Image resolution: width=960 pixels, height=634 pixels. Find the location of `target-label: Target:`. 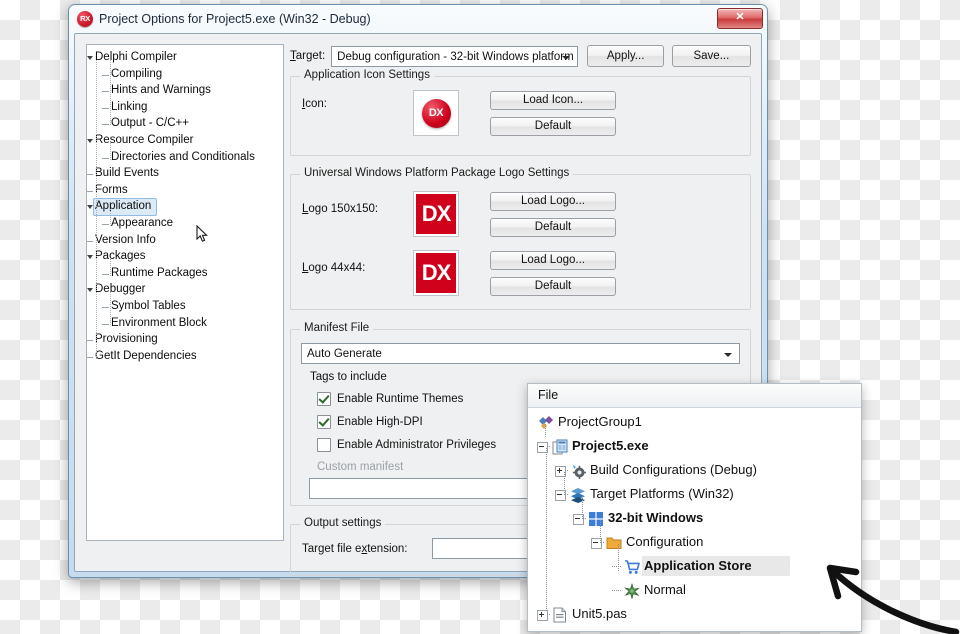

target-label: Target: is located at coordinates (308, 56).